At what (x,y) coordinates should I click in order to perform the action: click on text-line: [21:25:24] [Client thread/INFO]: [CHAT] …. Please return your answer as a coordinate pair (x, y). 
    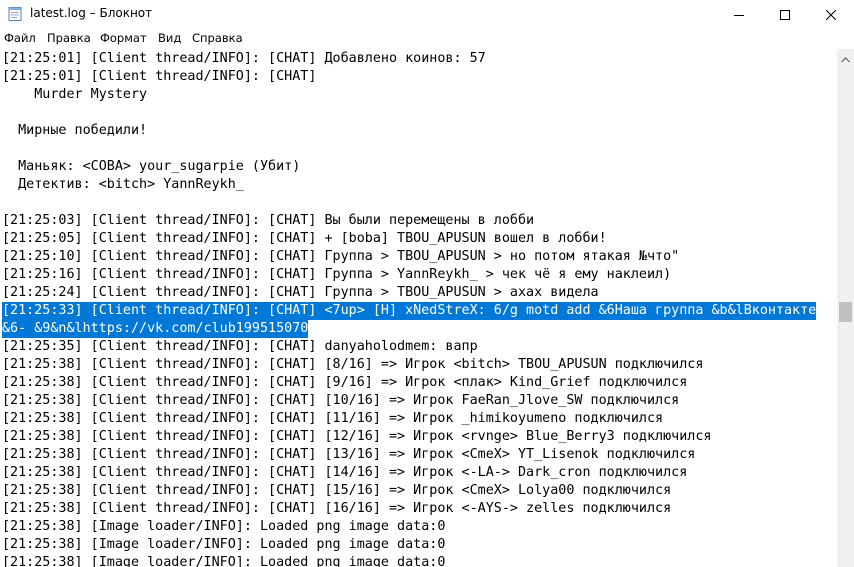
    Looking at the image, I should click on (300, 293).